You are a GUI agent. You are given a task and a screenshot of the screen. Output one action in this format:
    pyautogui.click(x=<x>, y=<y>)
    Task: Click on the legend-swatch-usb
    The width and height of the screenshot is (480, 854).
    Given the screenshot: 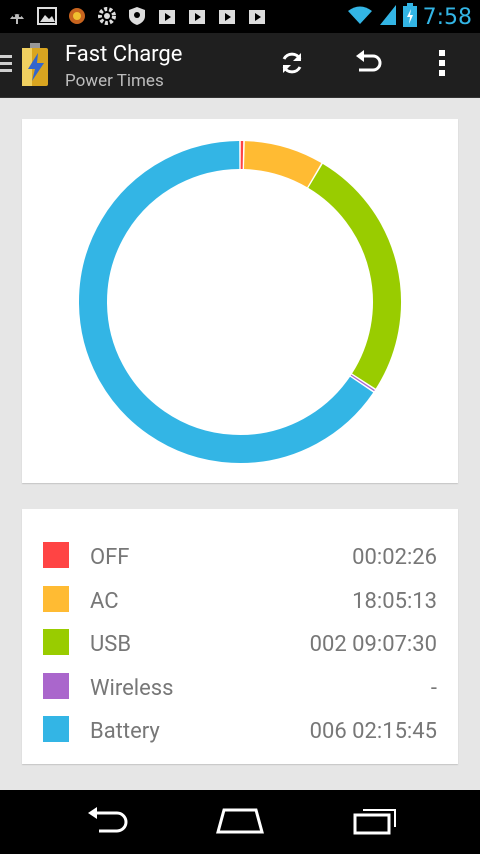 What is the action you would take?
    pyautogui.click(x=56, y=642)
    